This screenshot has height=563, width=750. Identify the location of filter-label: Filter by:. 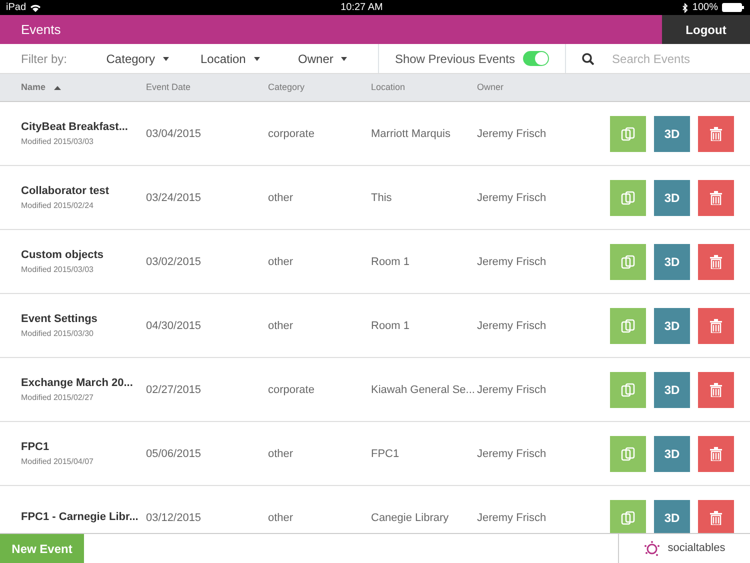
(44, 59).